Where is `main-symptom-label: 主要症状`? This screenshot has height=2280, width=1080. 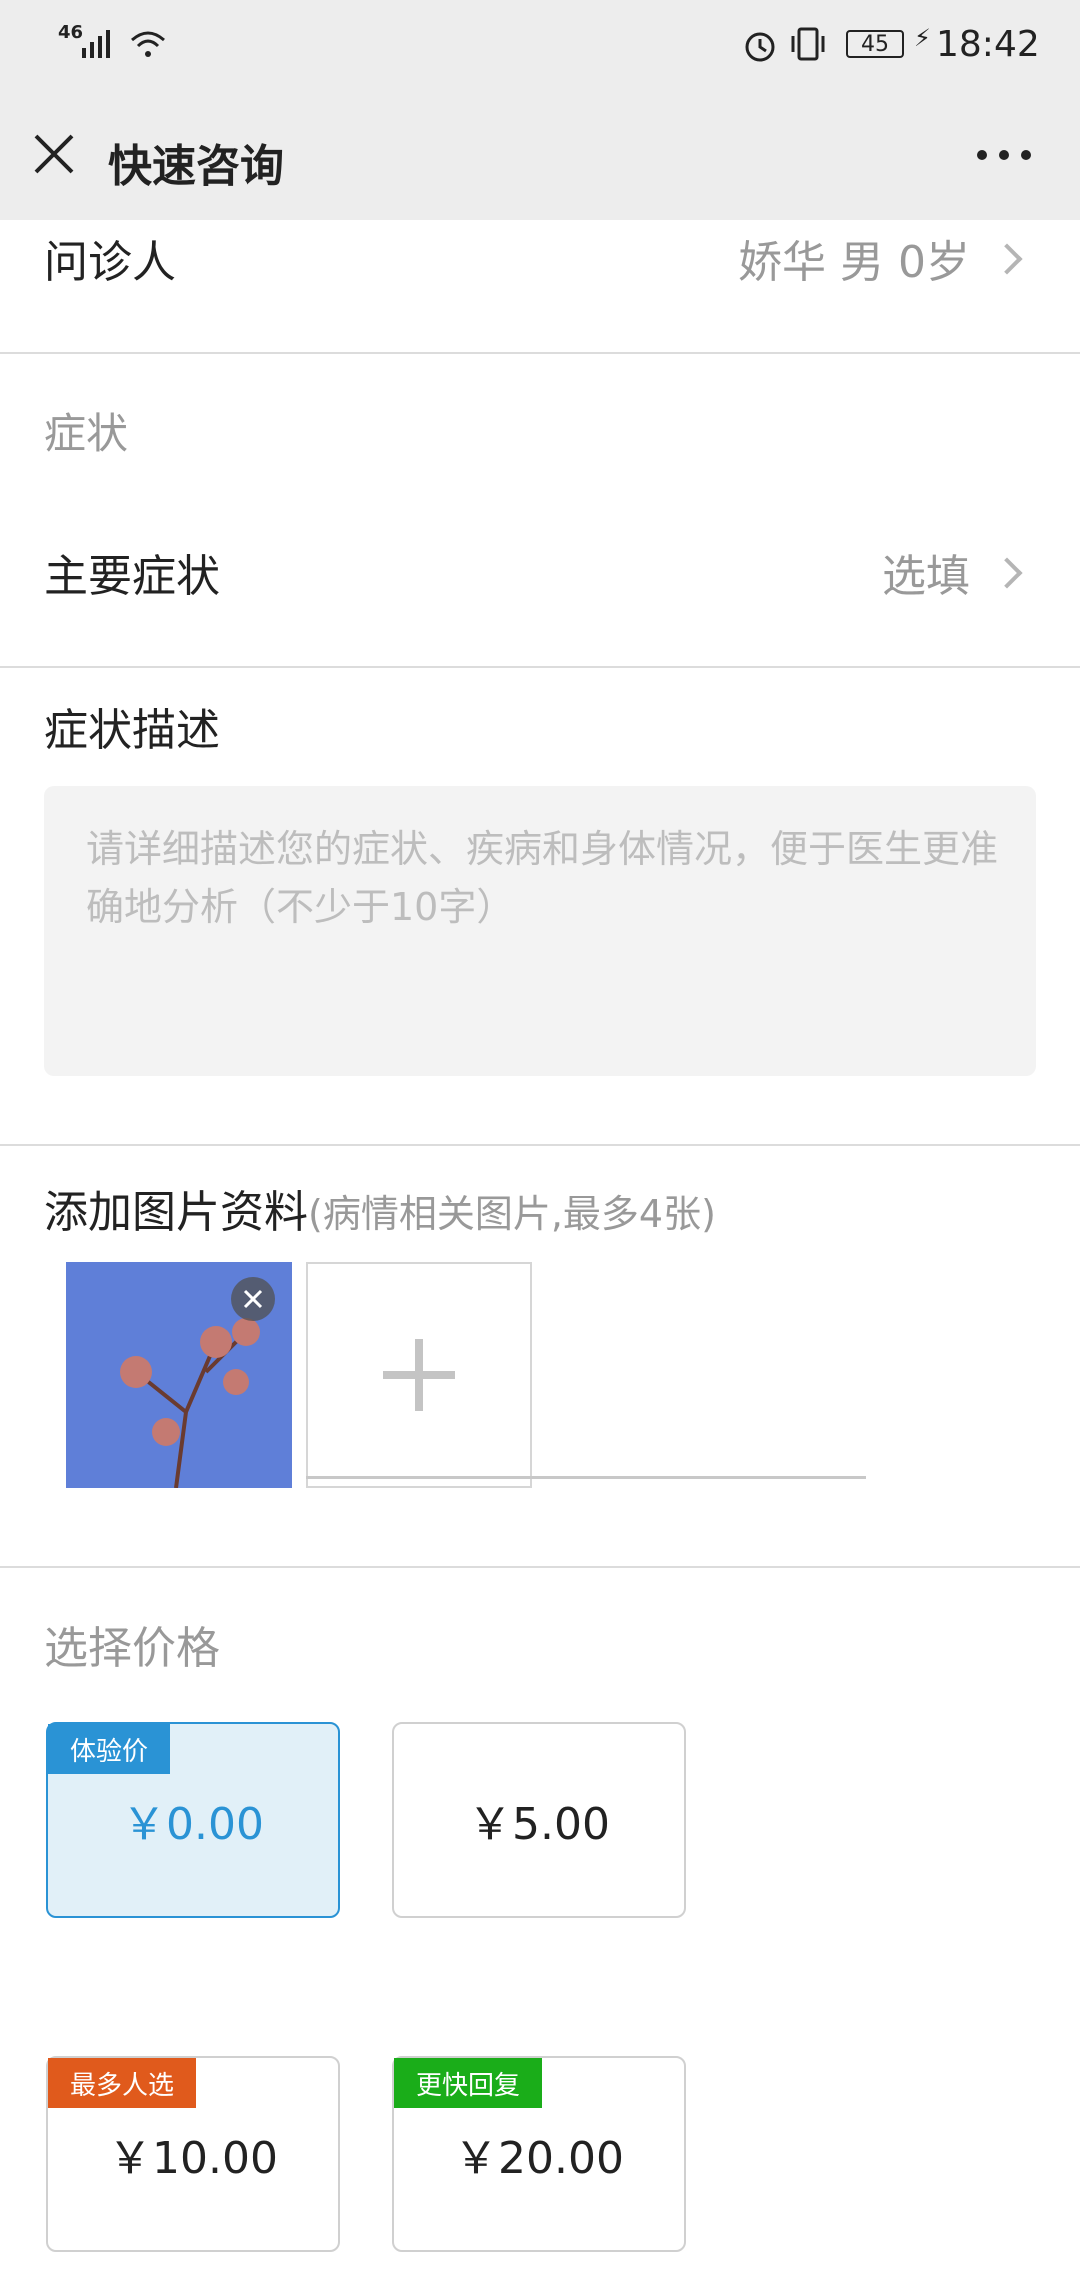
main-symptom-label: 主要症状 is located at coordinates (132, 576).